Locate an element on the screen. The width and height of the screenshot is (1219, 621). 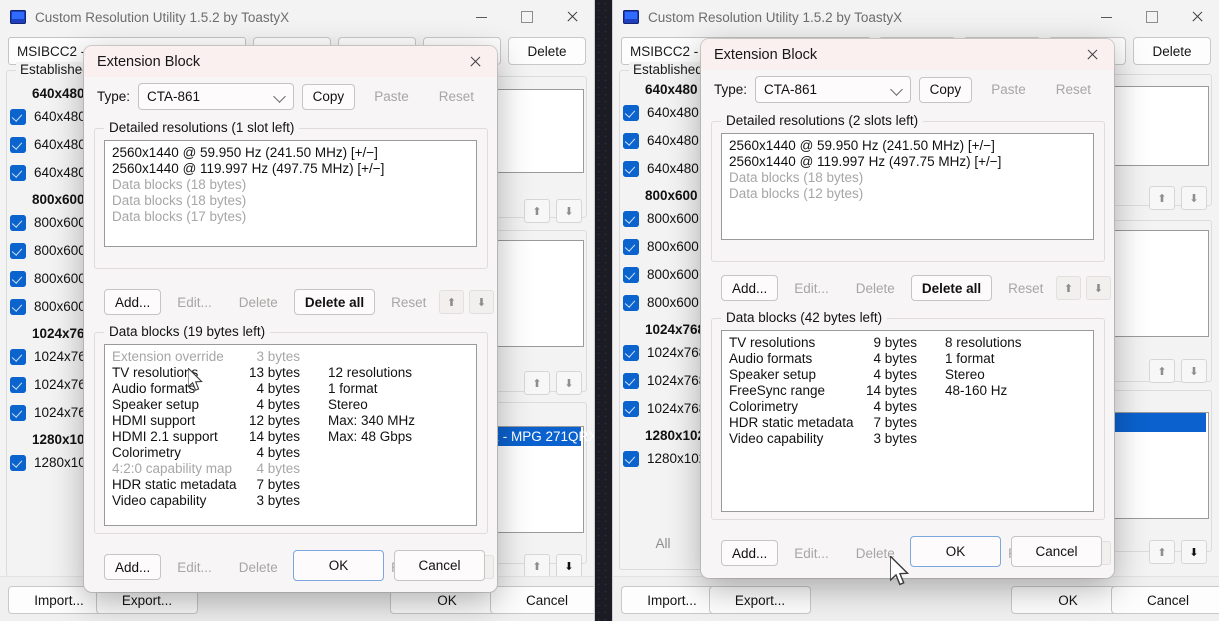
select-all-button: All is located at coordinates (663, 543).